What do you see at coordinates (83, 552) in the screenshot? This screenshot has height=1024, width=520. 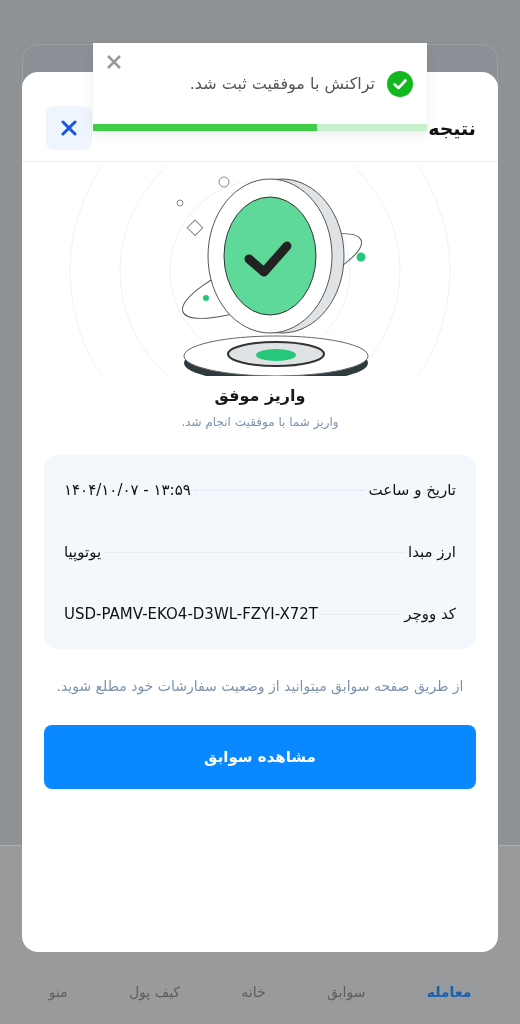 I see `detail-value: یوتوپیا` at bounding box center [83, 552].